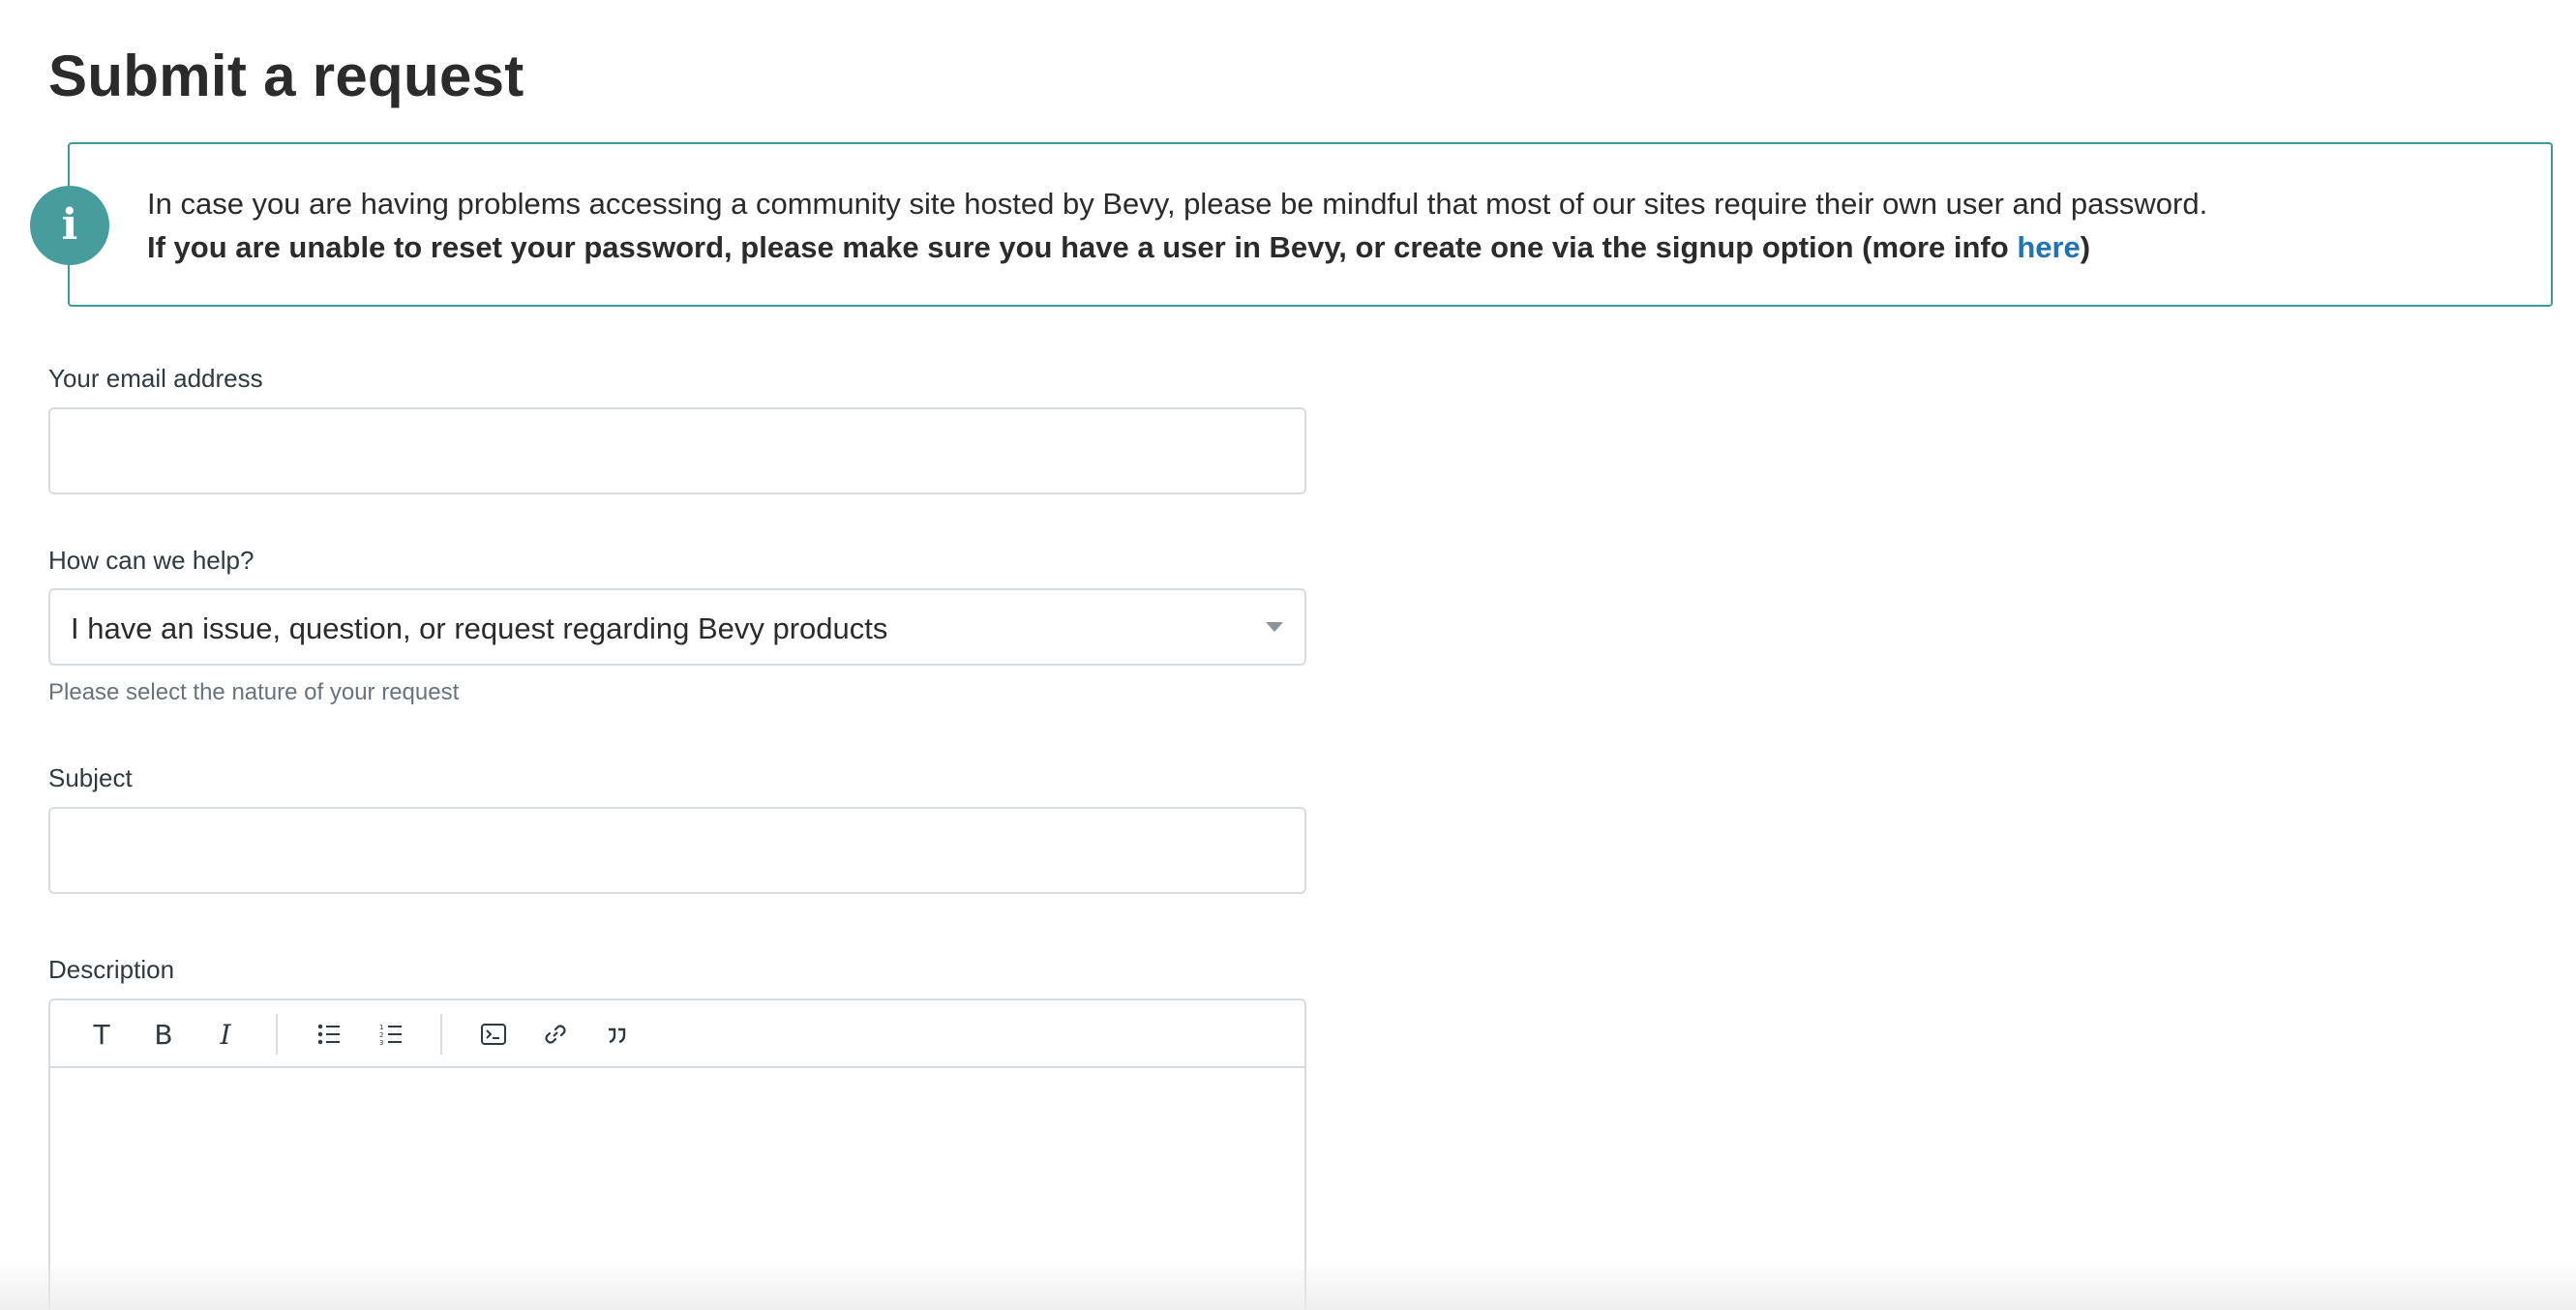 The width and height of the screenshot is (2576, 1310). I want to click on editor-toolbar: T B I 1 2 3, so click(677, 1034).